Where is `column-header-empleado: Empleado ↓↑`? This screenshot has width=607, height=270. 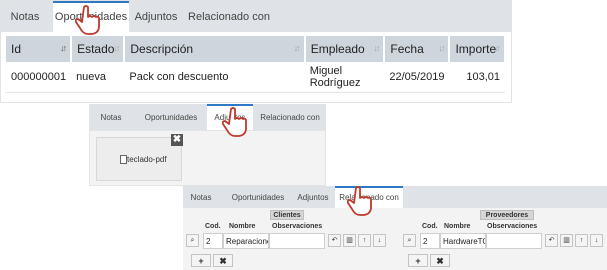
column-header-empleado: Empleado ↓↑ is located at coordinates (345, 49).